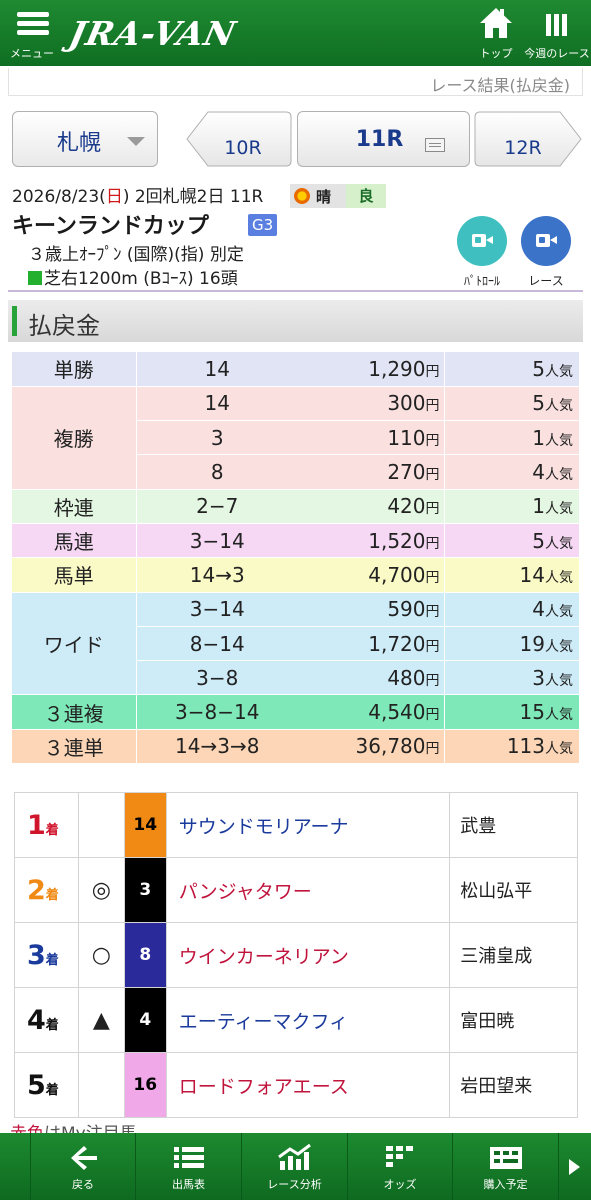 This screenshot has width=591, height=1200. I want to click on finish-position: 5着, so click(46, 1085).